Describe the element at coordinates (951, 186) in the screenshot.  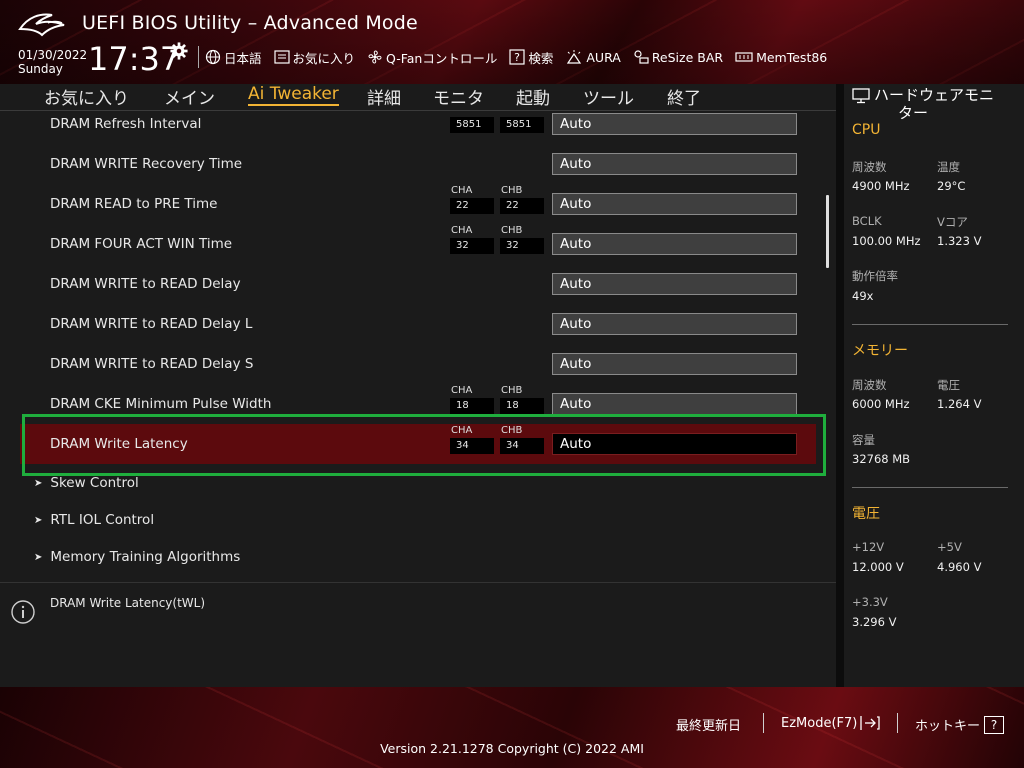
I see `cpu-temp-value: 29°C` at that location.